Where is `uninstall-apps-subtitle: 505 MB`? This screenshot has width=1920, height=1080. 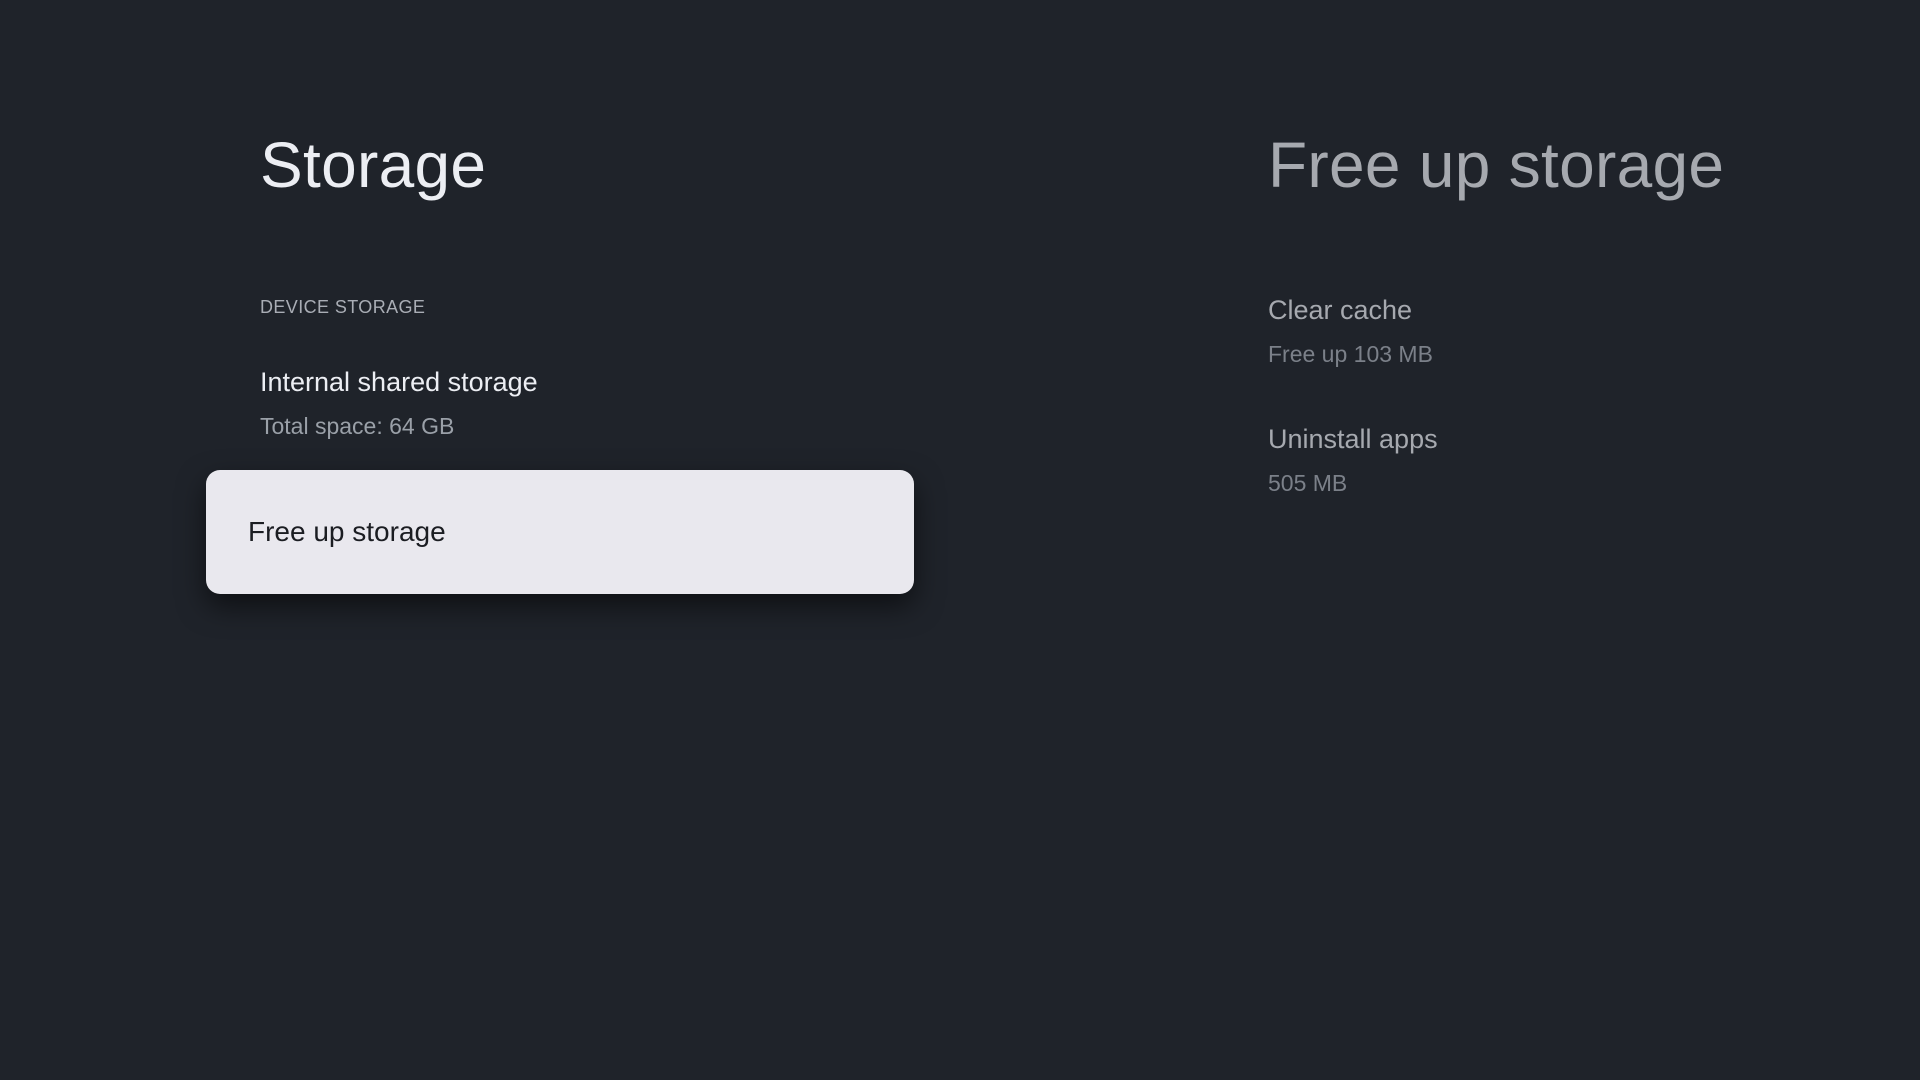
uninstall-apps-subtitle: 505 MB is located at coordinates (1308, 483).